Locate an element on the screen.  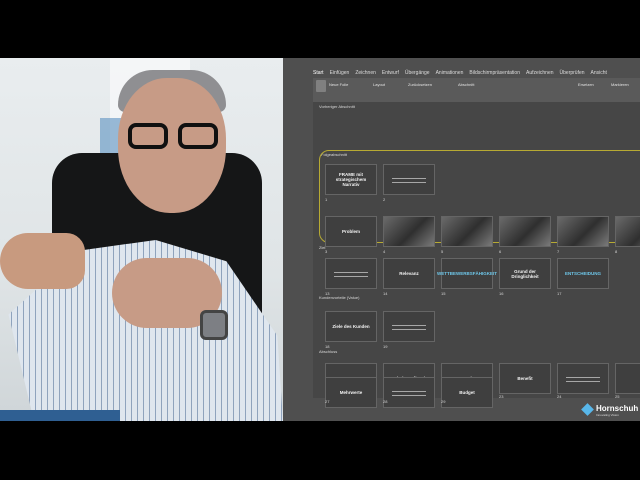
ribbon-label-section: Abschnitt is located at coordinates (466, 84).